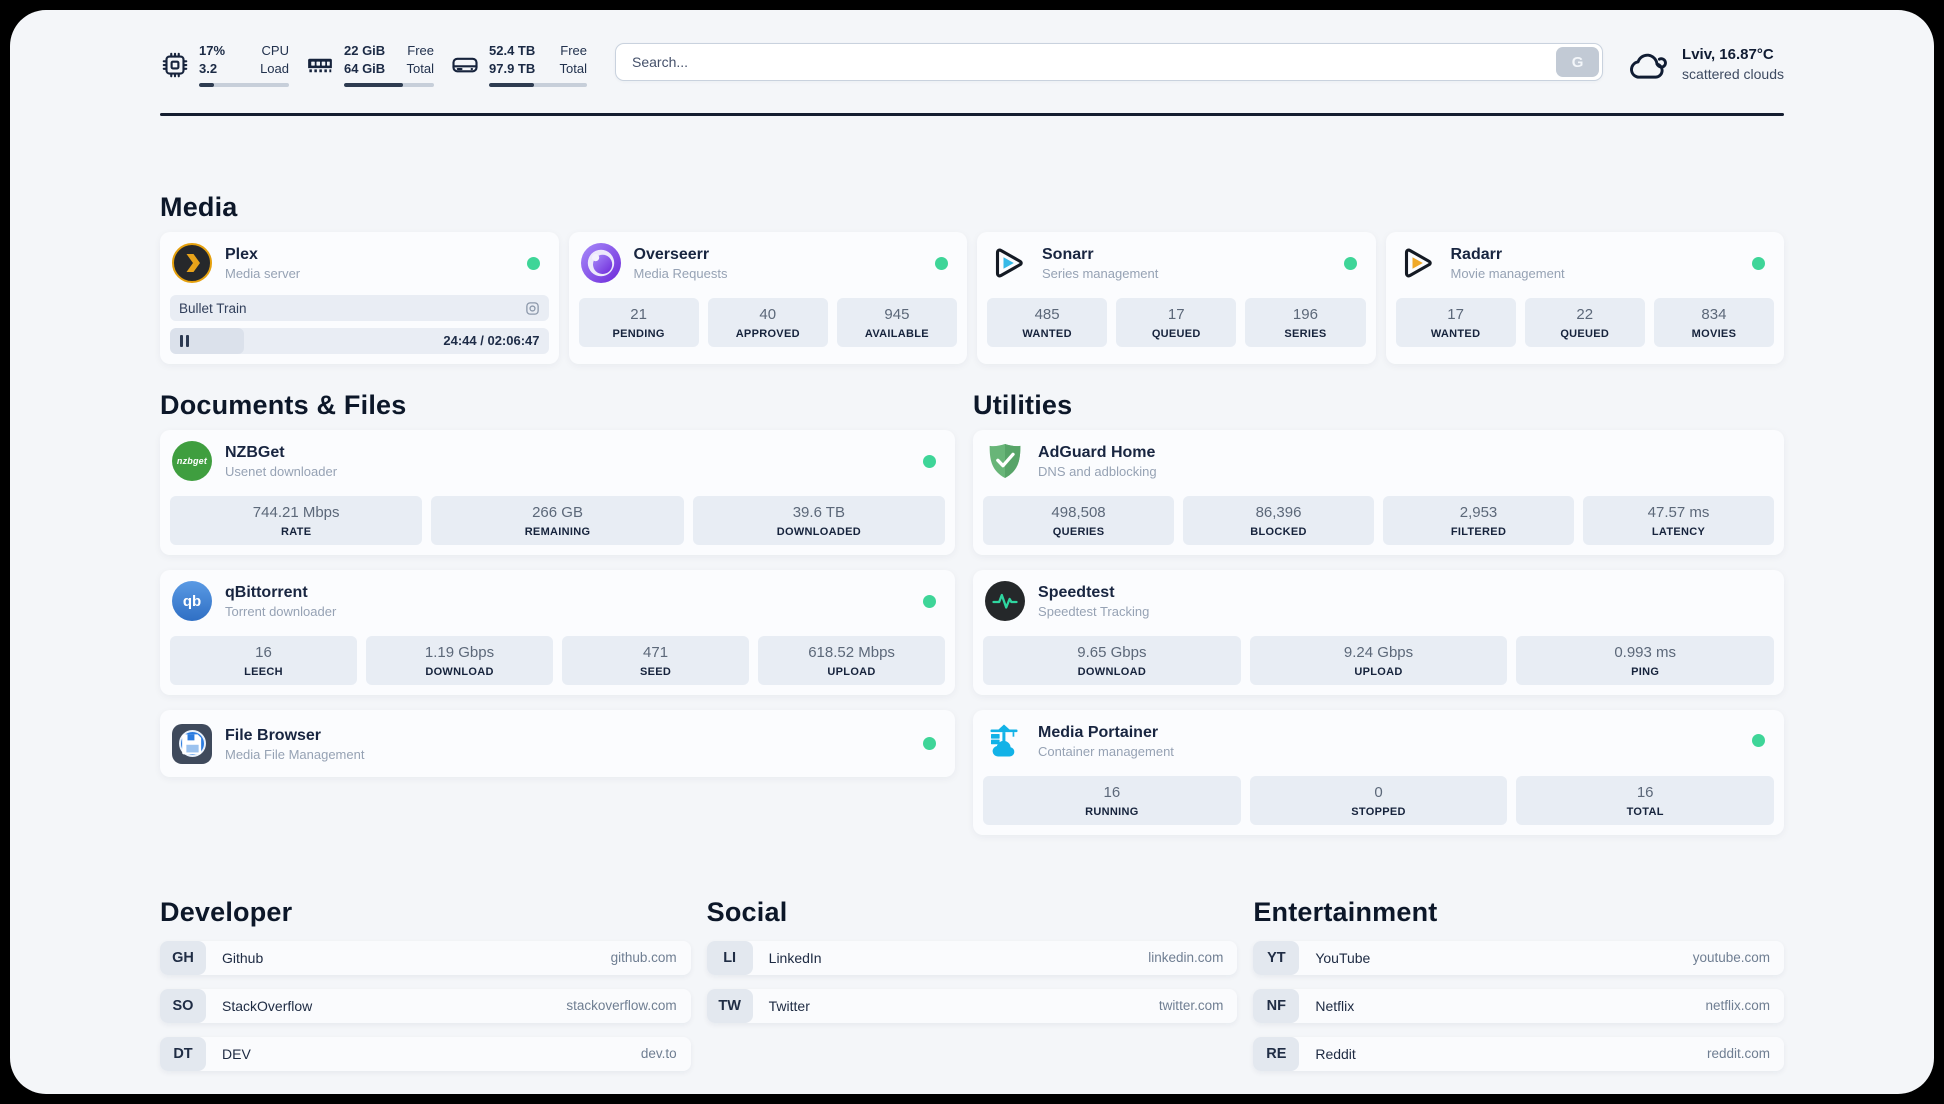  I want to click on bookmark-abbr: GH, so click(183, 957).